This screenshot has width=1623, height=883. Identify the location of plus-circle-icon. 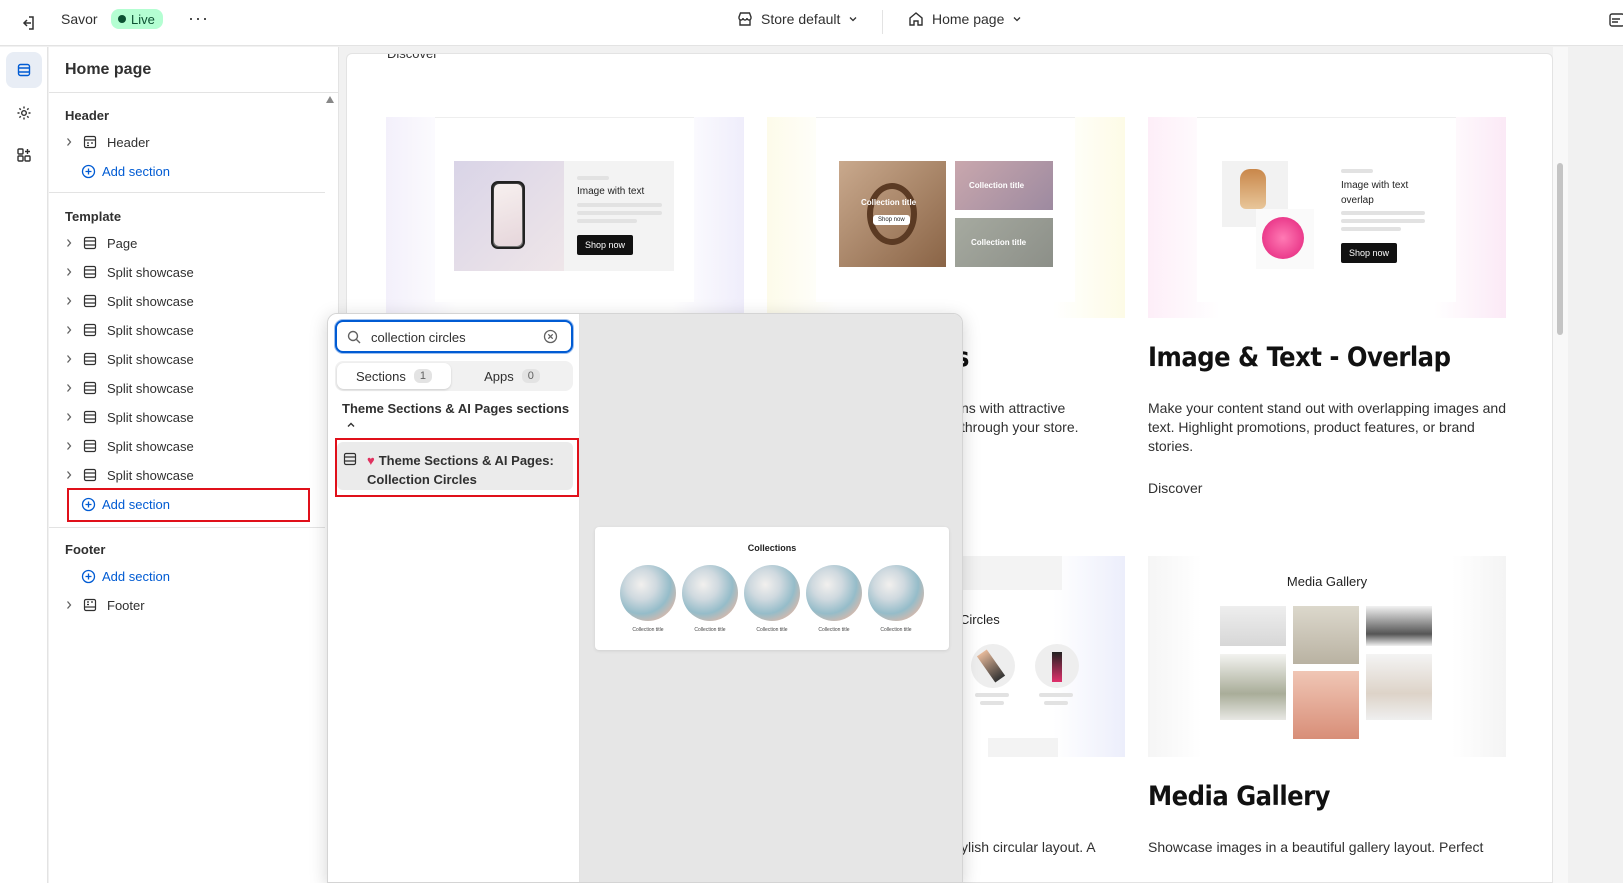
(88, 576).